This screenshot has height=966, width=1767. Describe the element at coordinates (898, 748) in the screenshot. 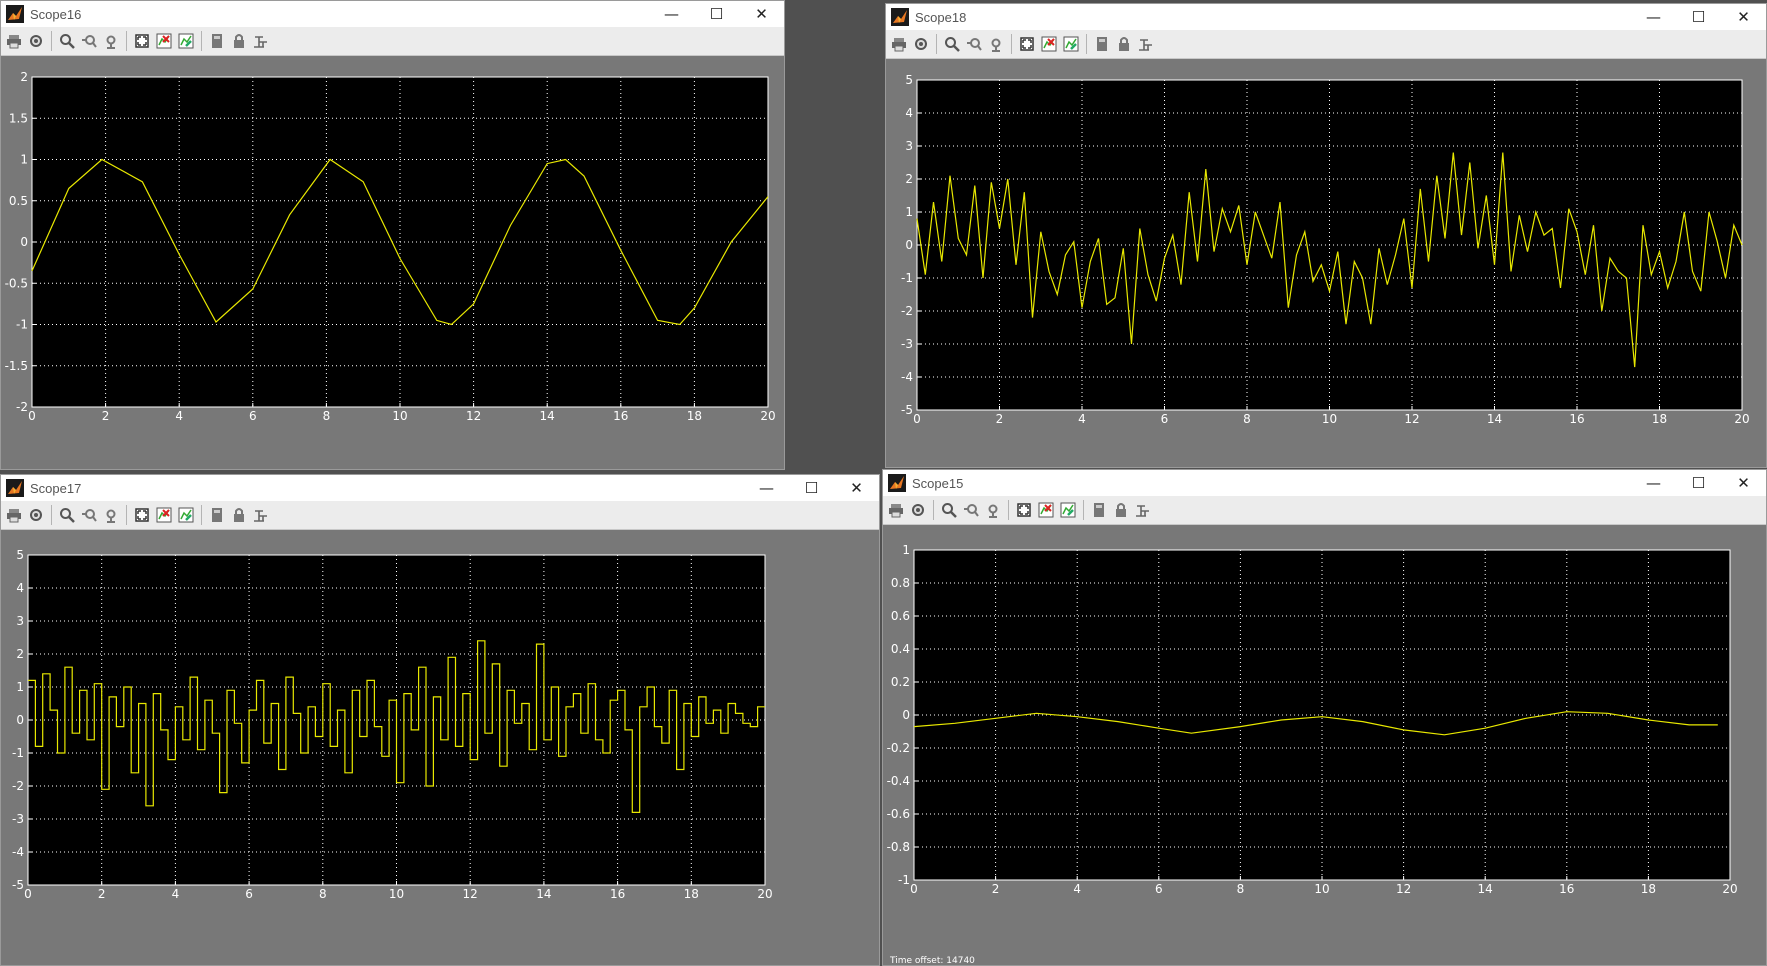

I see `y-tick-label: -0.2` at that location.